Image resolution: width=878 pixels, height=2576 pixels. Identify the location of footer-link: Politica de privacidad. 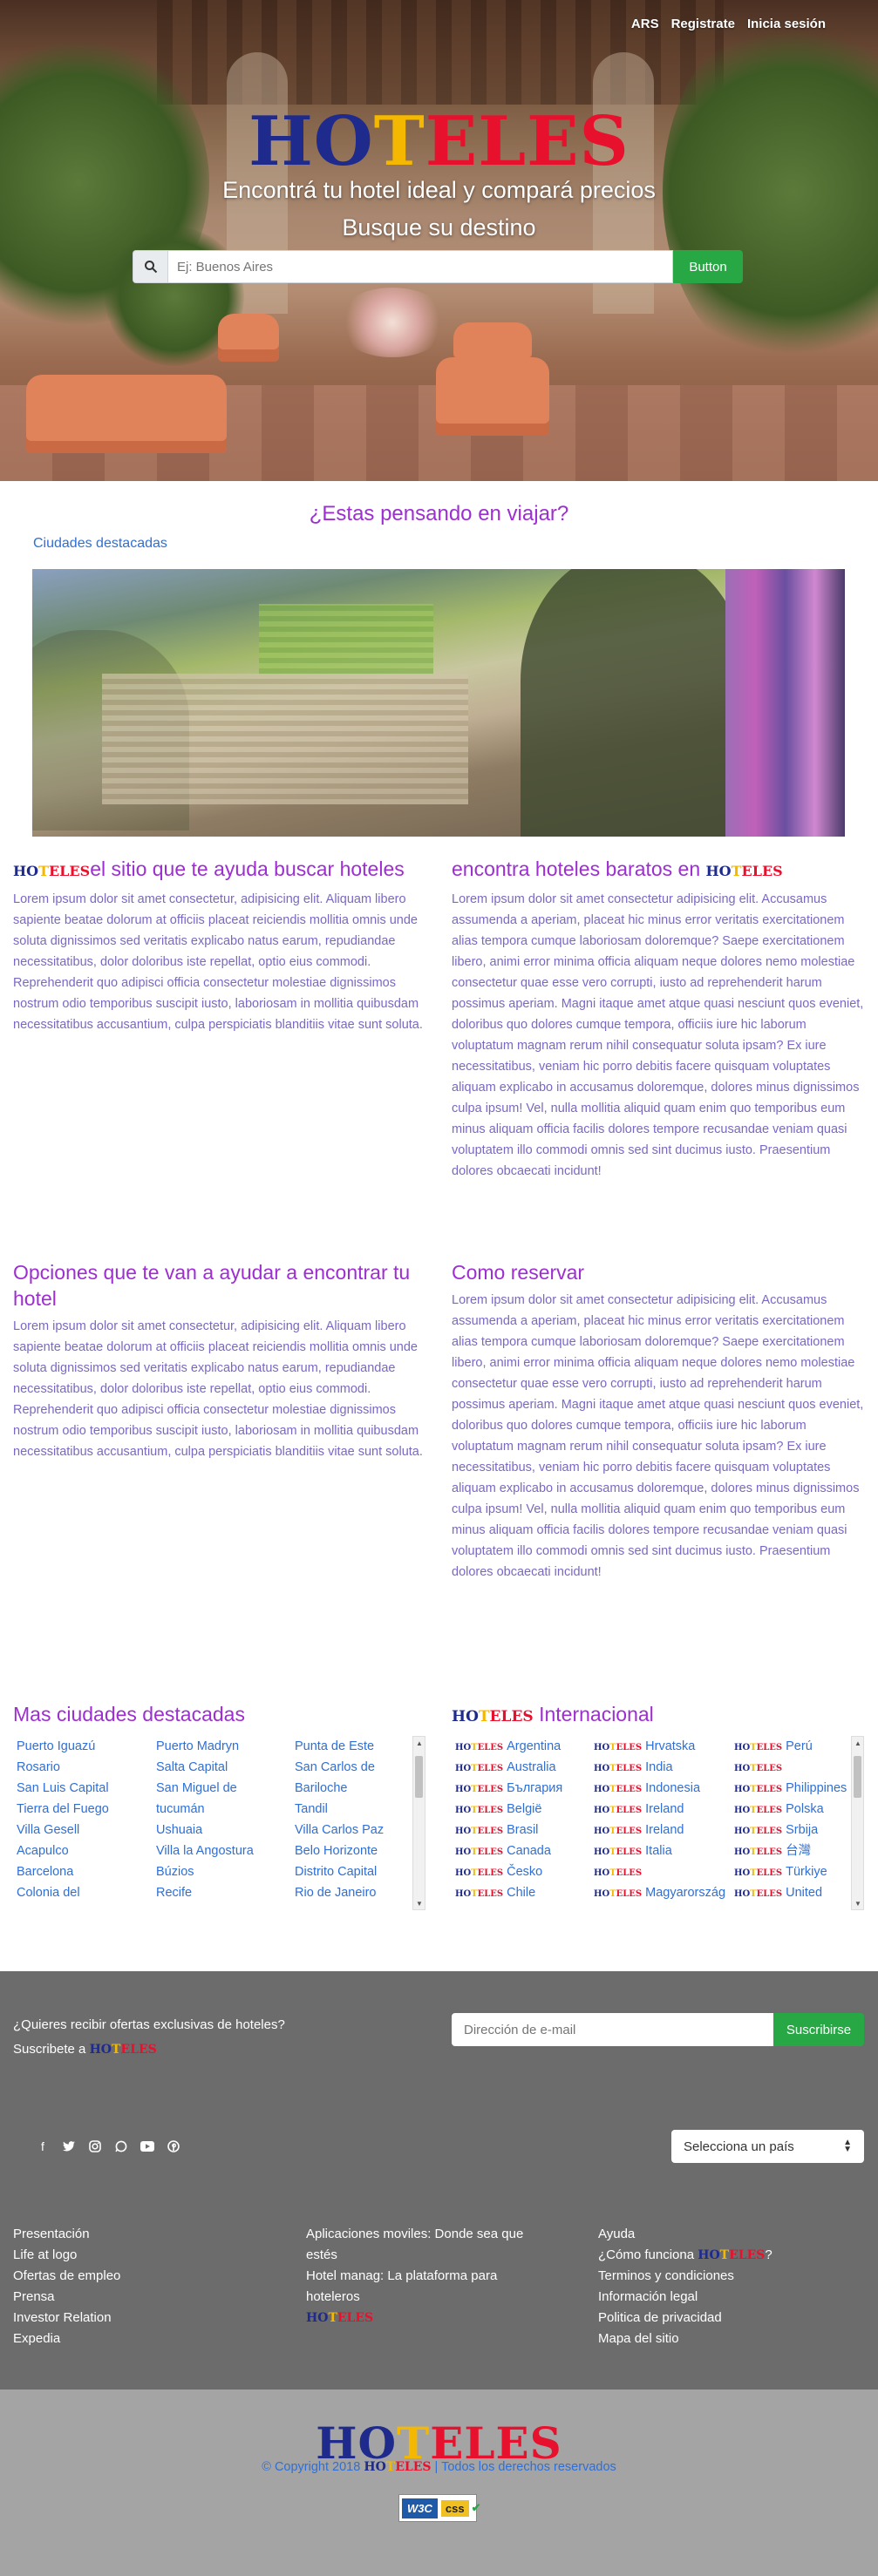
(685, 2318).